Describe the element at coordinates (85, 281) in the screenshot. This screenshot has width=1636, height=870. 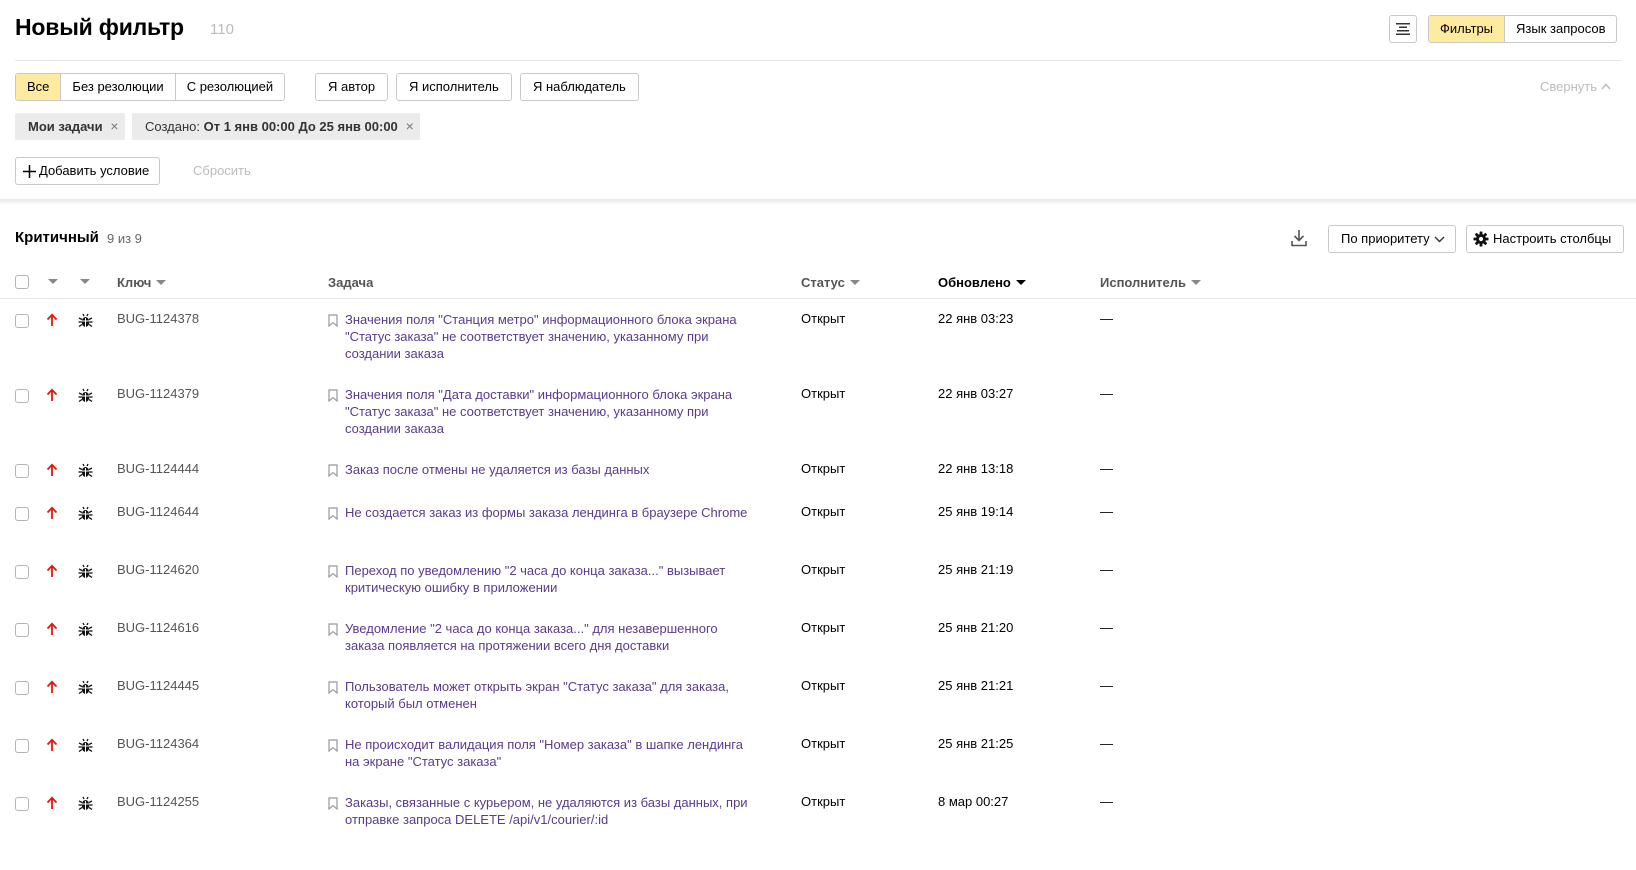
I see `type-column-menu` at that location.